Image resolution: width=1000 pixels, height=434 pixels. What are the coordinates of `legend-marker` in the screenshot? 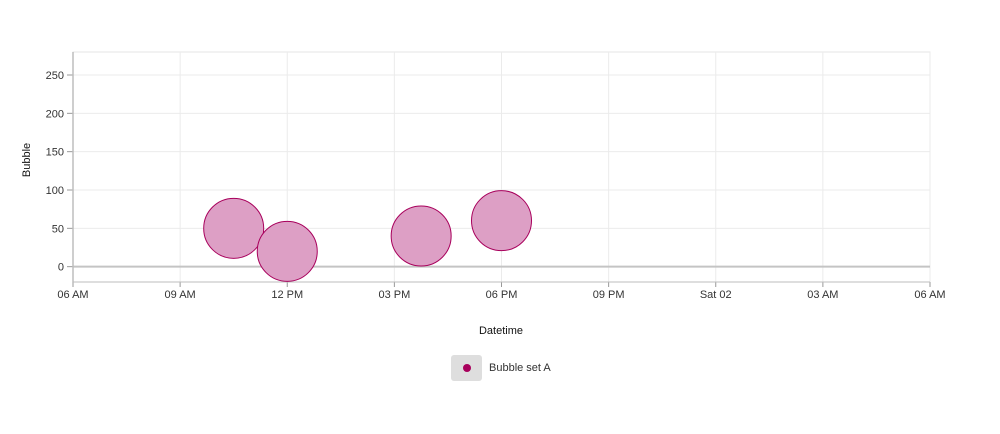 It's located at (466, 368).